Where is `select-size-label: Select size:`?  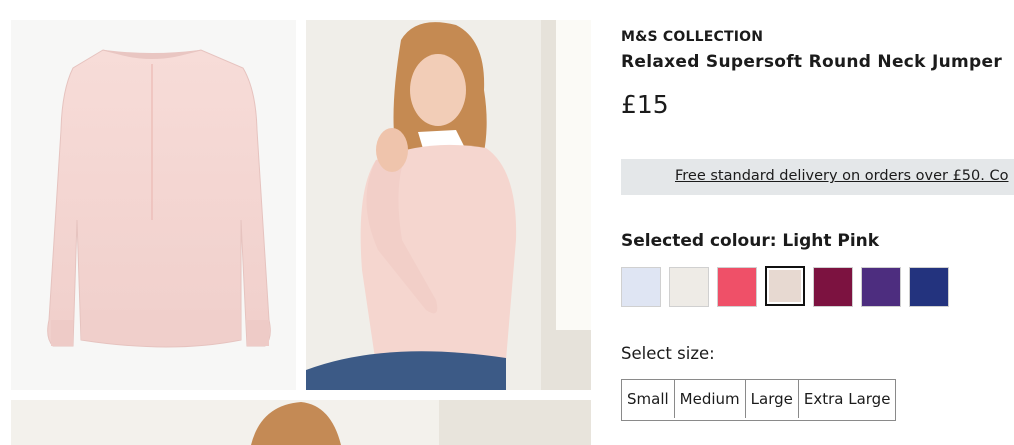
select-size-label: Select size: is located at coordinates (668, 353).